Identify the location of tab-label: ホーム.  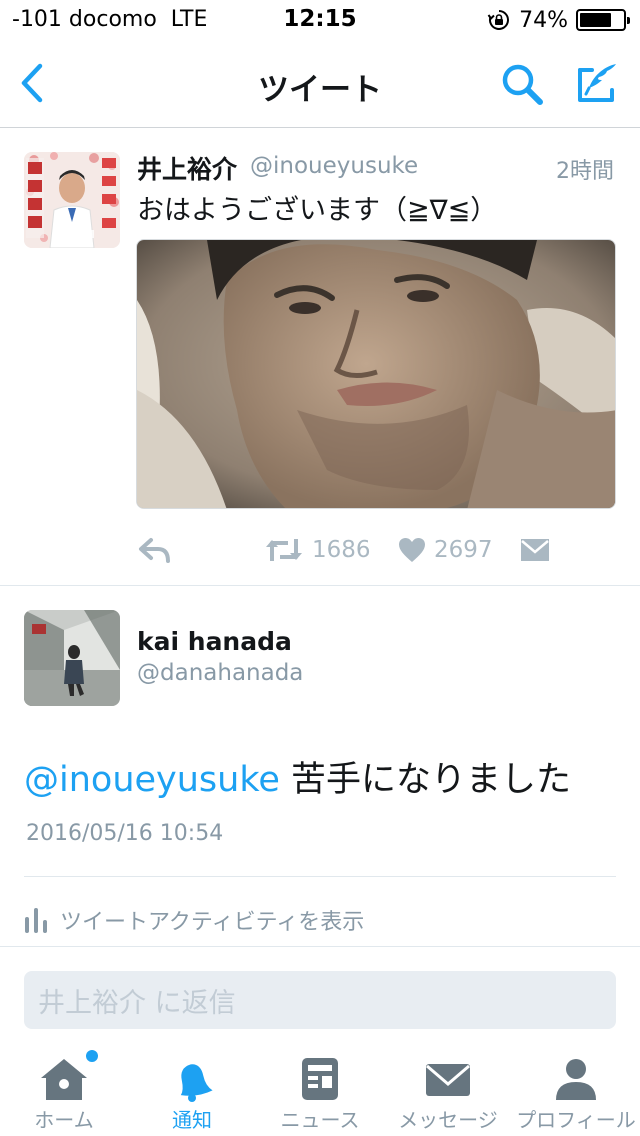
(64, 1120).